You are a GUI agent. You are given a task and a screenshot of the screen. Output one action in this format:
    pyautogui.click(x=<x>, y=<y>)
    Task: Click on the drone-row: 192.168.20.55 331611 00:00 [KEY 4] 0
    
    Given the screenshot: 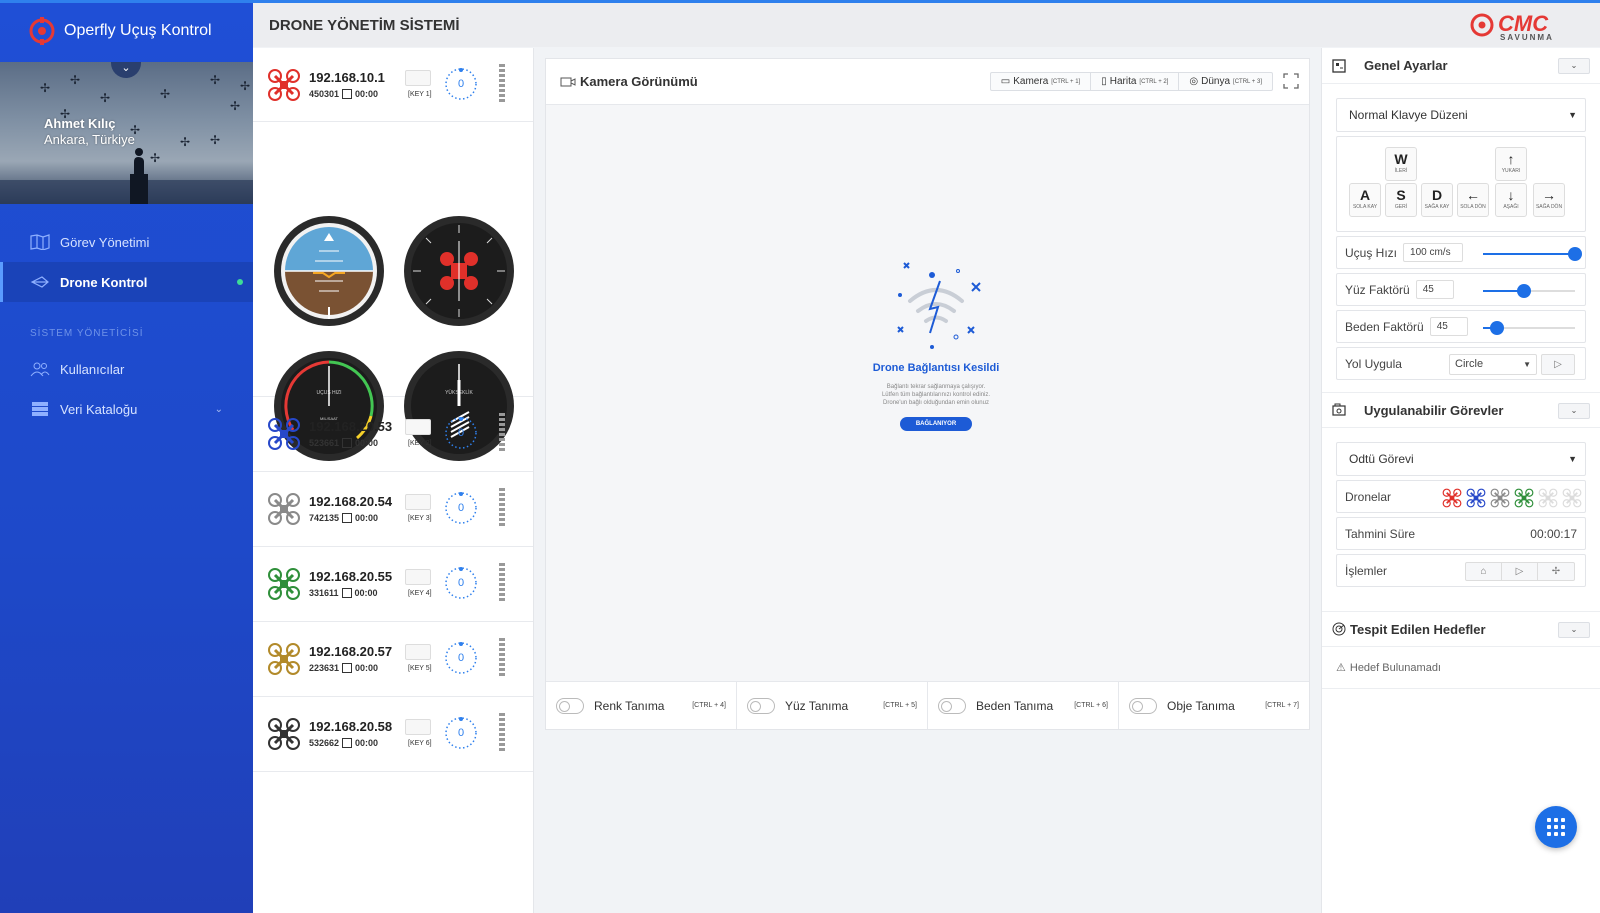 What is the action you would take?
    pyautogui.click(x=393, y=584)
    